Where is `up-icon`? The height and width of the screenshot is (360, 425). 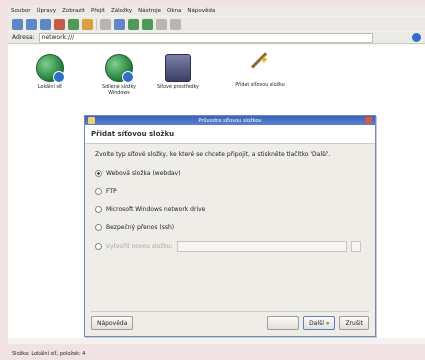
up-icon is located at coordinates (45, 24).